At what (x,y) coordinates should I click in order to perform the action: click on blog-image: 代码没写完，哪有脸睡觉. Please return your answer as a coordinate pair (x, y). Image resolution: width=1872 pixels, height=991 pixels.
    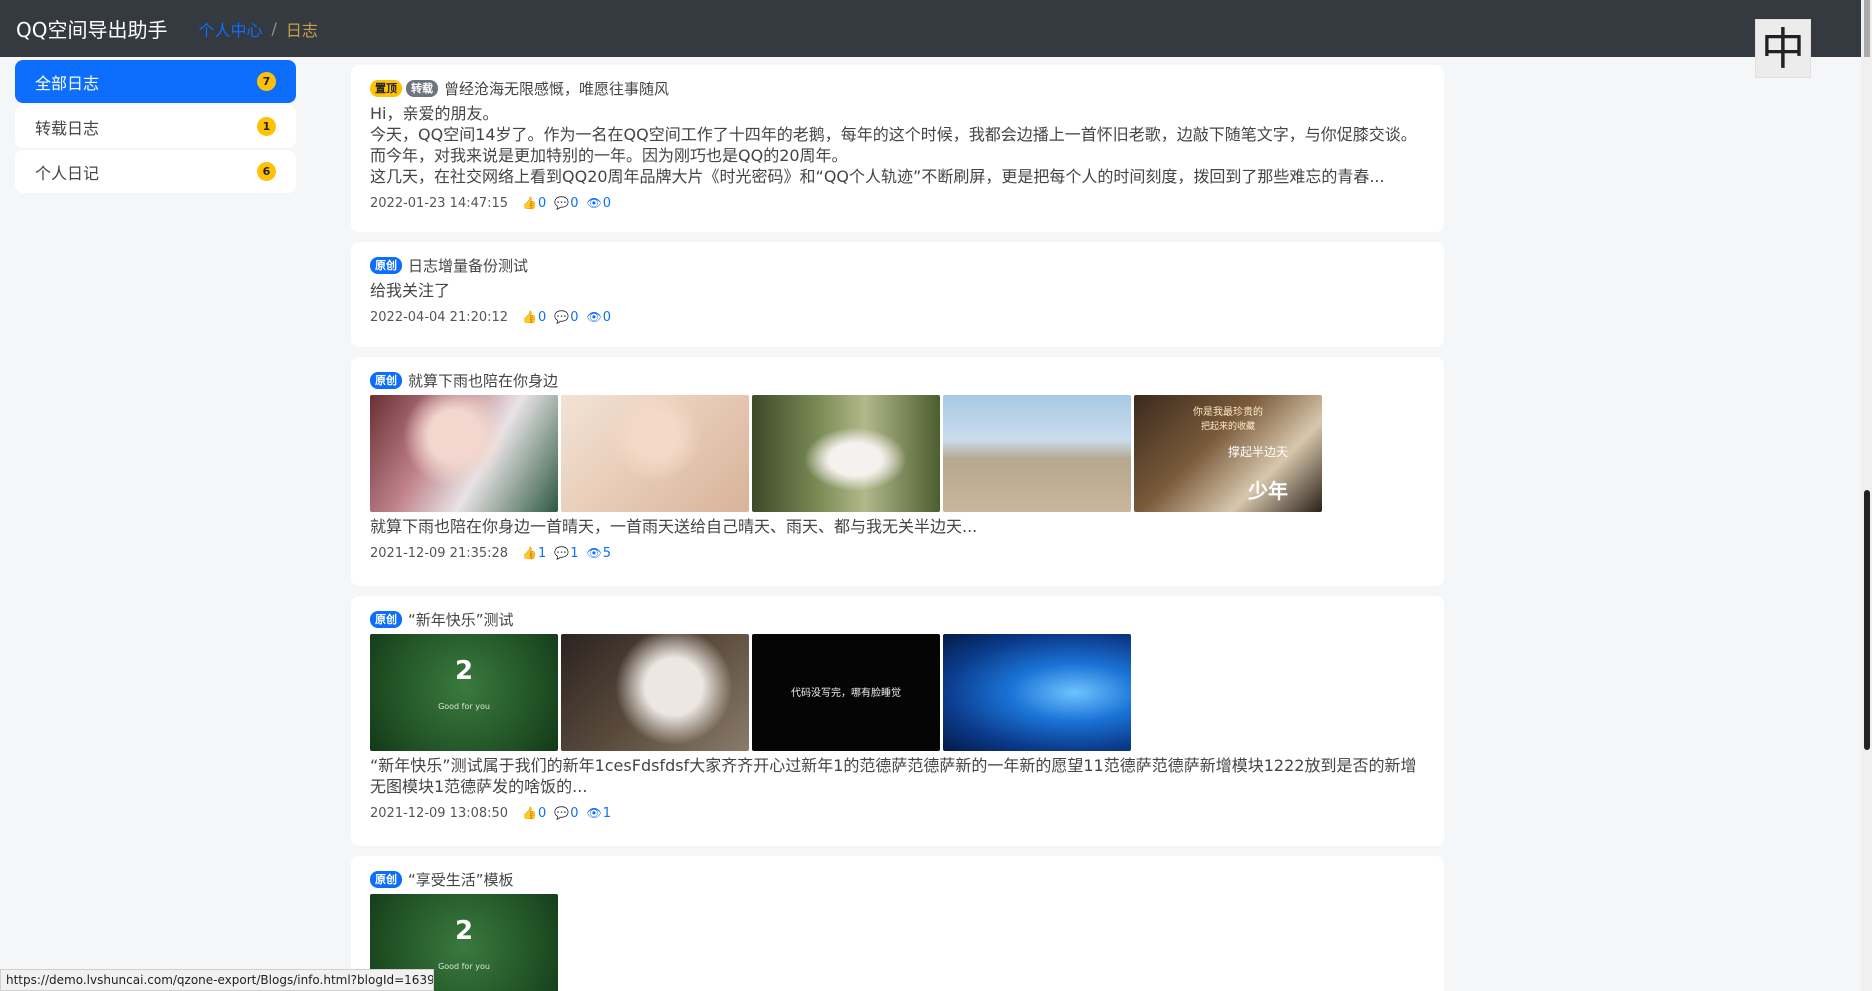
    Looking at the image, I should click on (846, 692).